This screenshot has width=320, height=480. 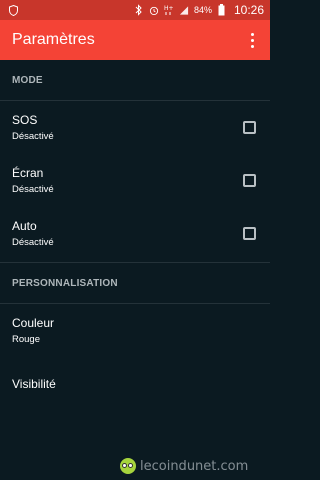 I want to click on watermark: lecoindunet.com, so click(x=184, y=466).